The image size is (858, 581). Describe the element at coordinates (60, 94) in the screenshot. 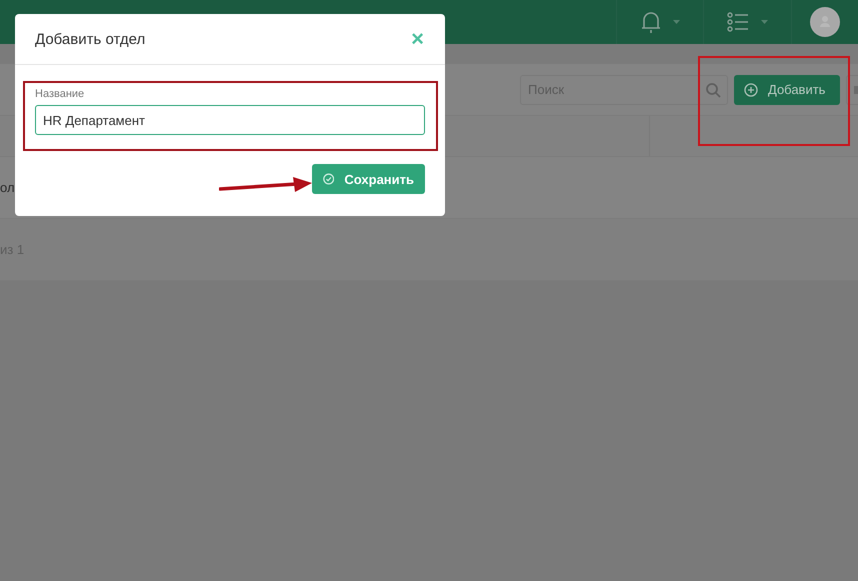

I see `field-label: Название` at that location.